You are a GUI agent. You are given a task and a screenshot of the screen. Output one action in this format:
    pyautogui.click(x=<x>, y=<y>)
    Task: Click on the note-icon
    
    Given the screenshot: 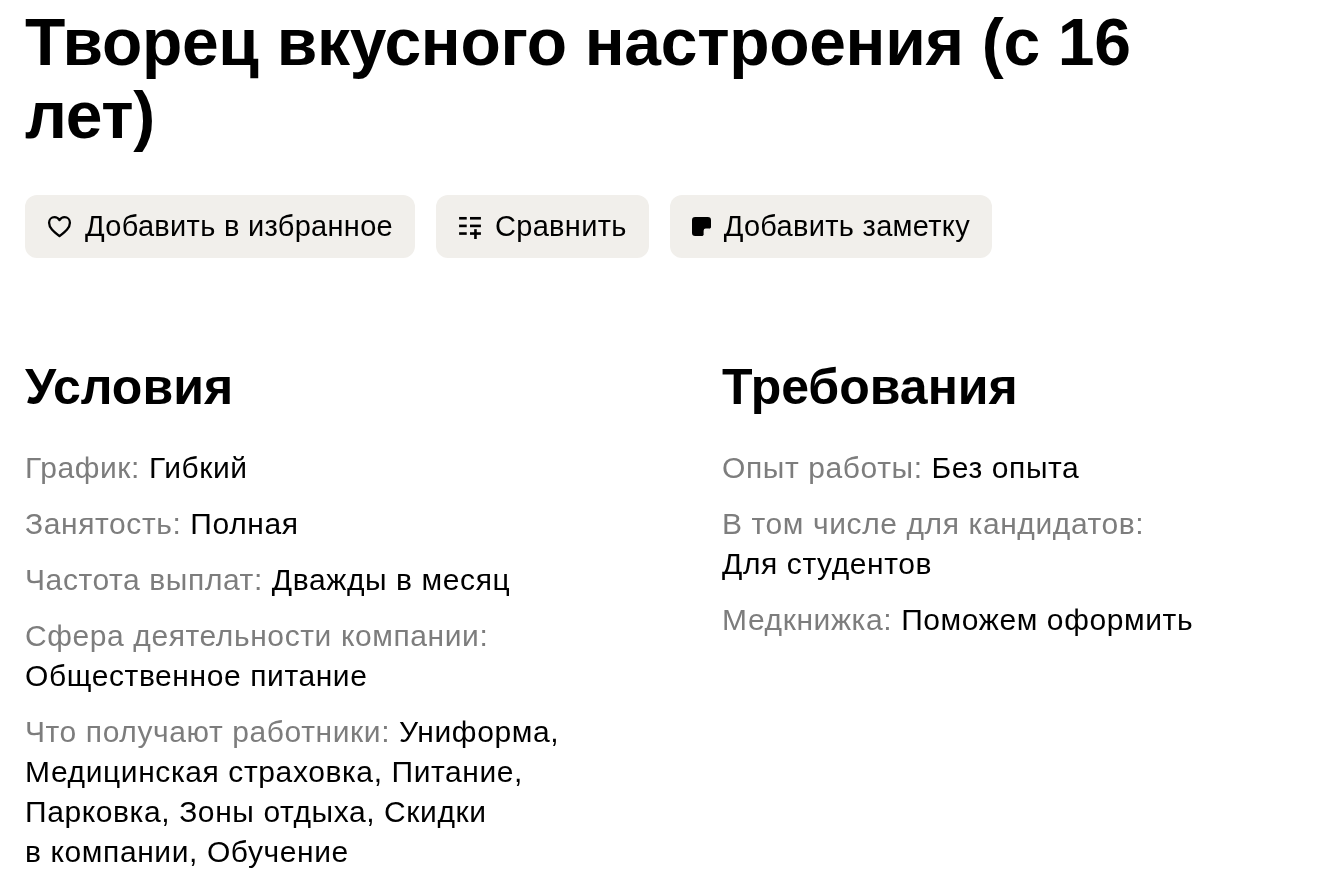 What is the action you would take?
    pyautogui.click(x=701, y=226)
    